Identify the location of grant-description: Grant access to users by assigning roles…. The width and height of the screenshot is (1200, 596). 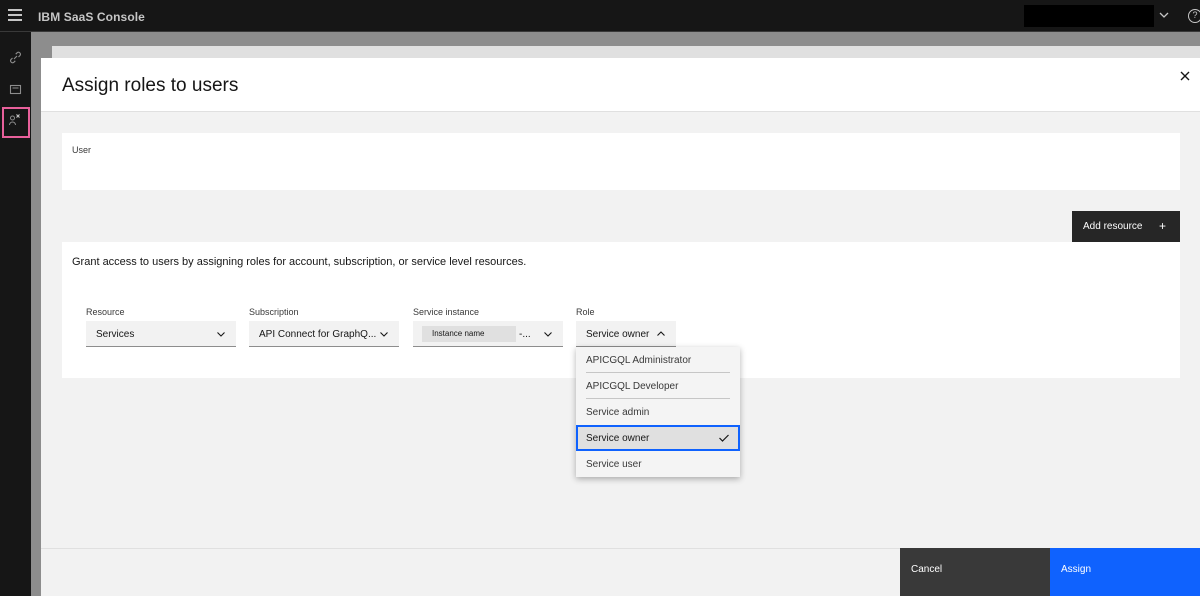
(299, 262).